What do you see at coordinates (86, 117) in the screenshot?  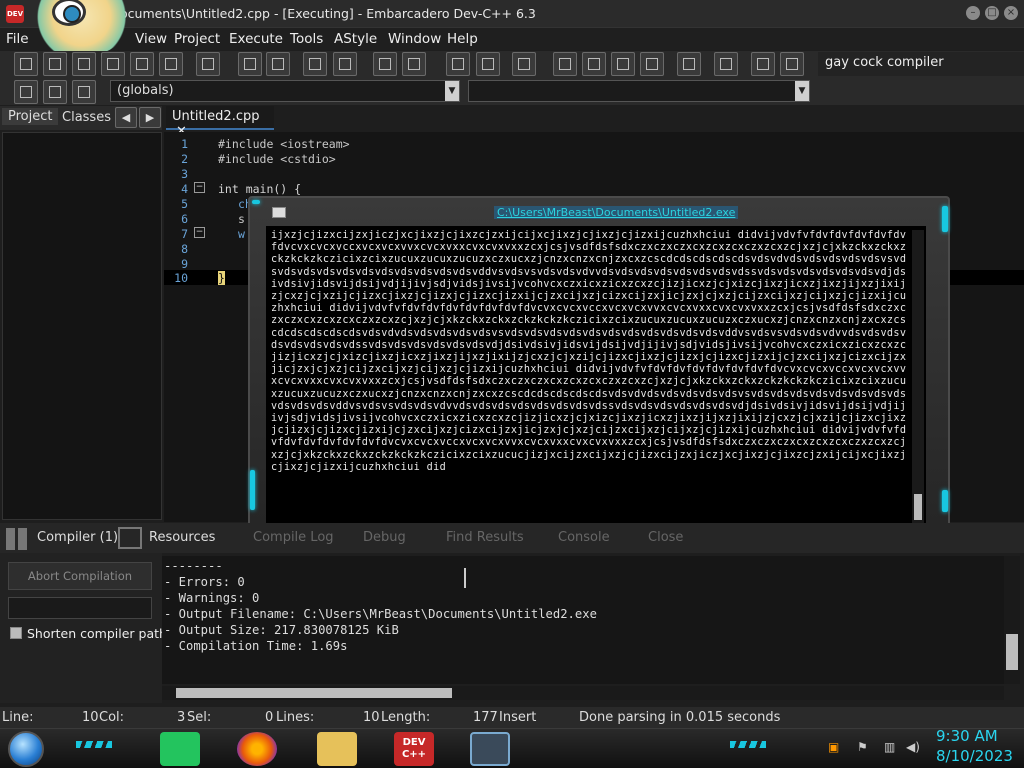 I see `tab-classes: Classes` at bounding box center [86, 117].